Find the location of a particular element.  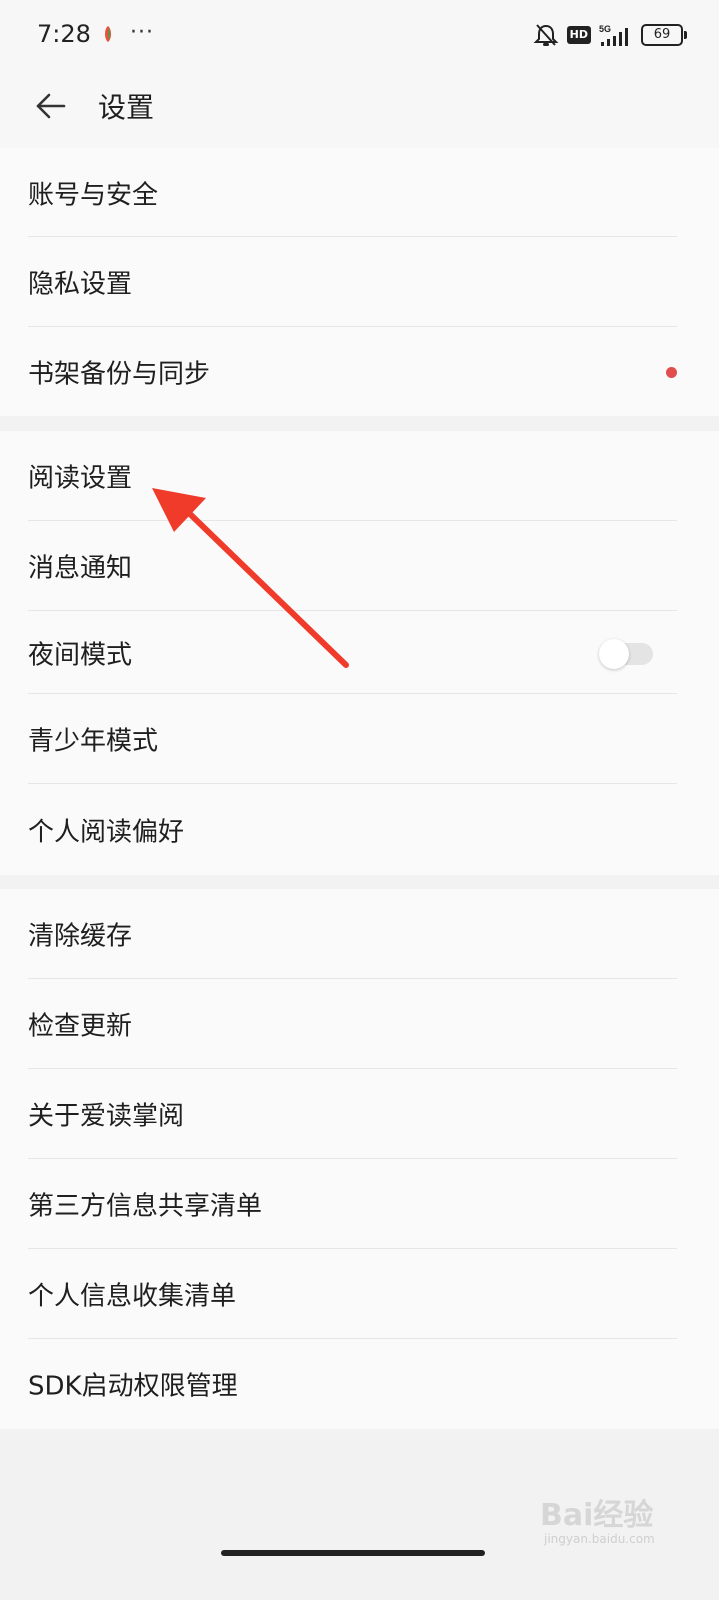

watermark-url: jingyan.baidu.com is located at coordinates (599, 1539).